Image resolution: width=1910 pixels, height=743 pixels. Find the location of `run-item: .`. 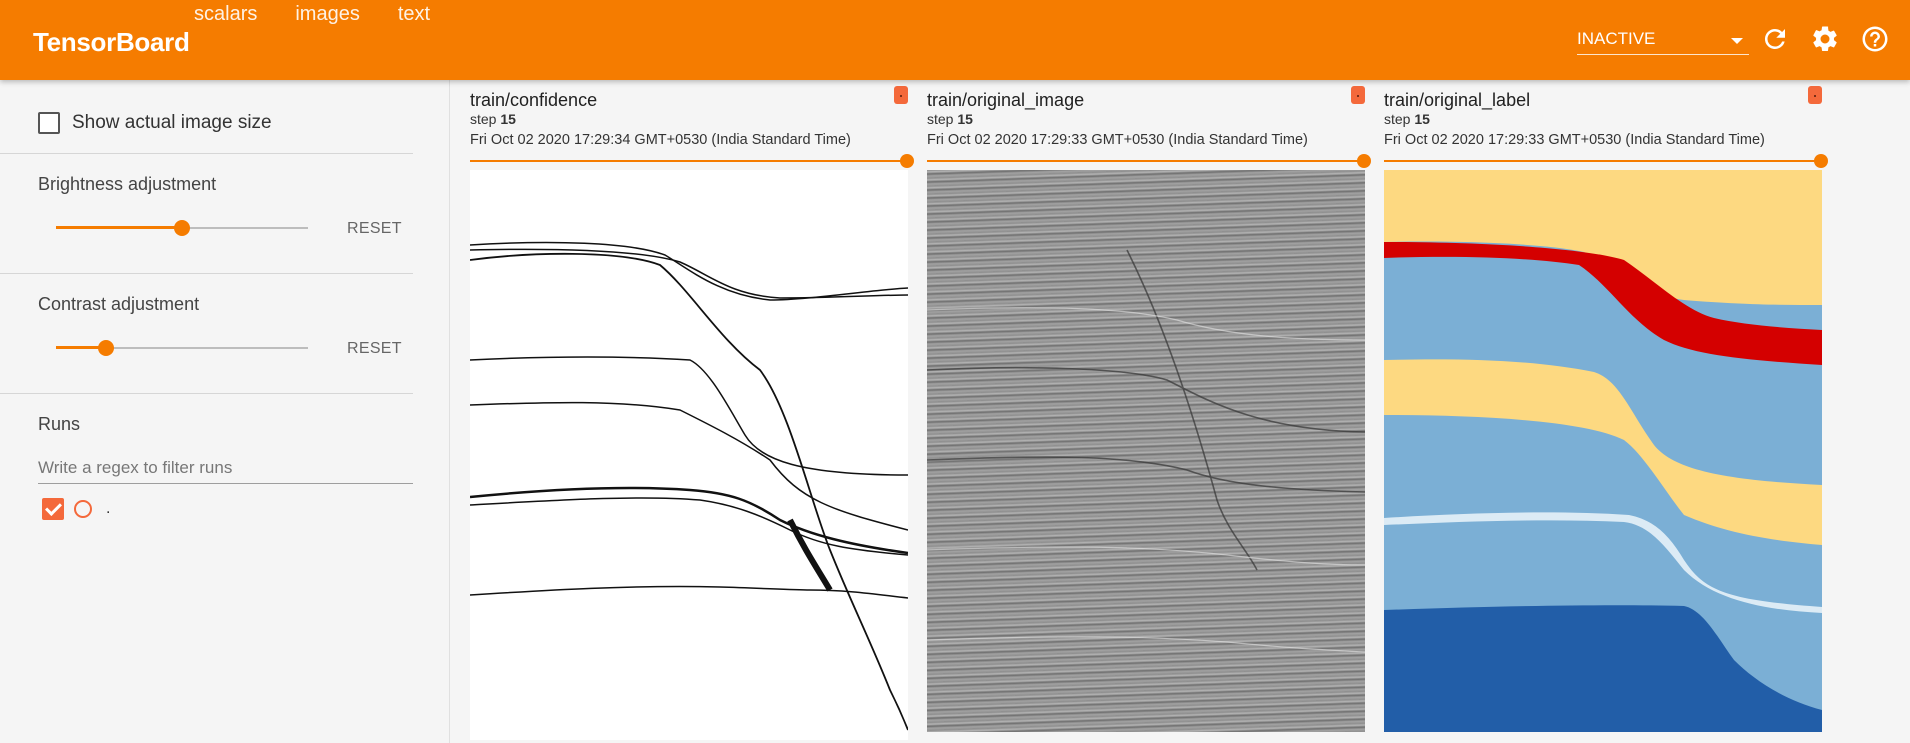

run-item: . is located at coordinates (76, 509).